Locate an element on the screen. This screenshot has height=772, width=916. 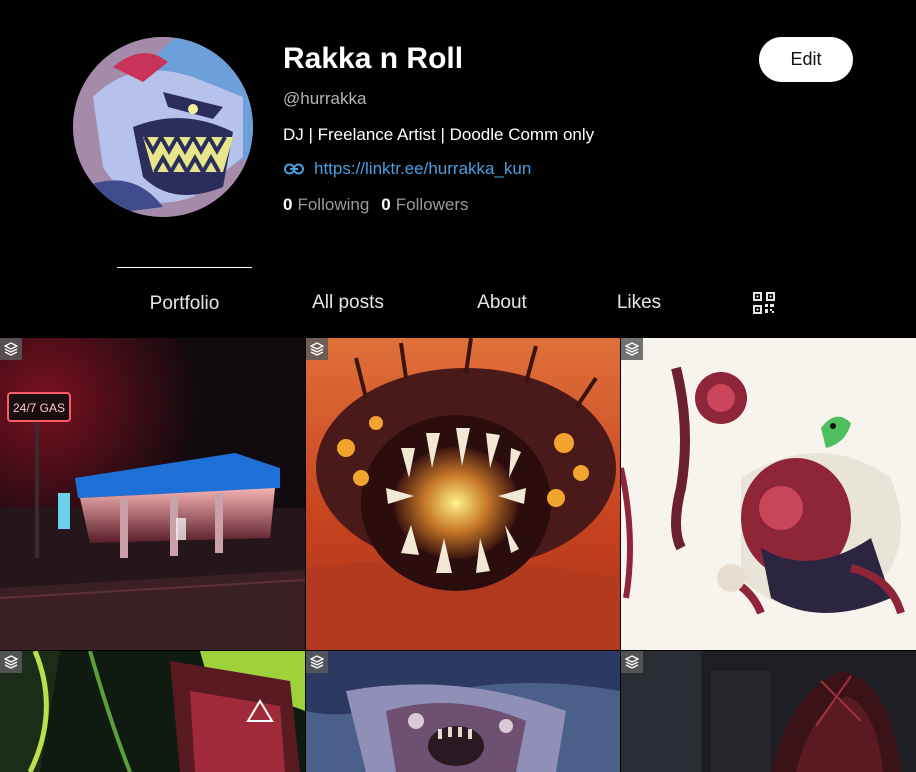
tab-likes: Likes is located at coordinates (639, 303).